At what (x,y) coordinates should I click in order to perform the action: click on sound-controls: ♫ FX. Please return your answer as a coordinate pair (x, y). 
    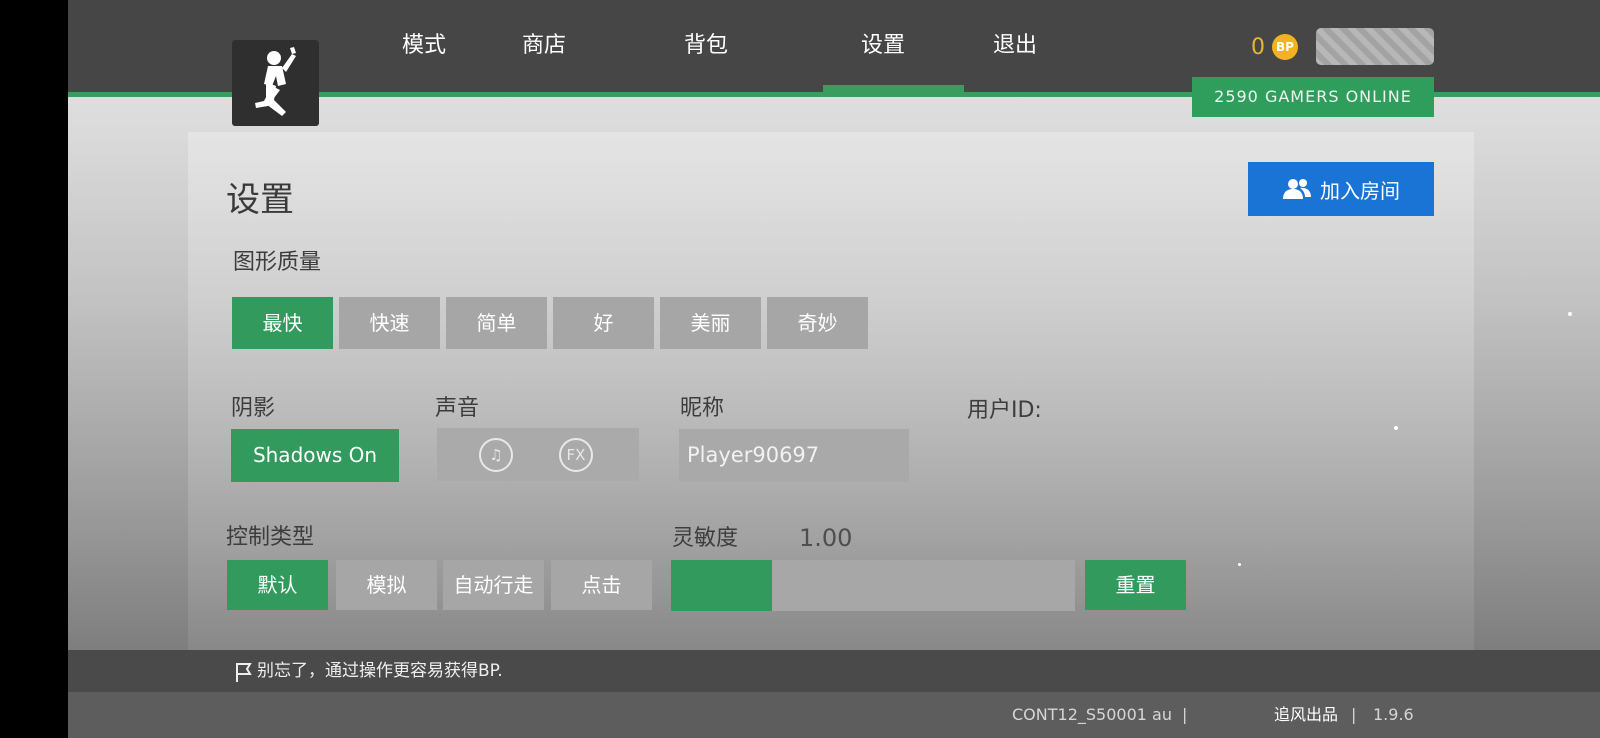
    Looking at the image, I should click on (538, 454).